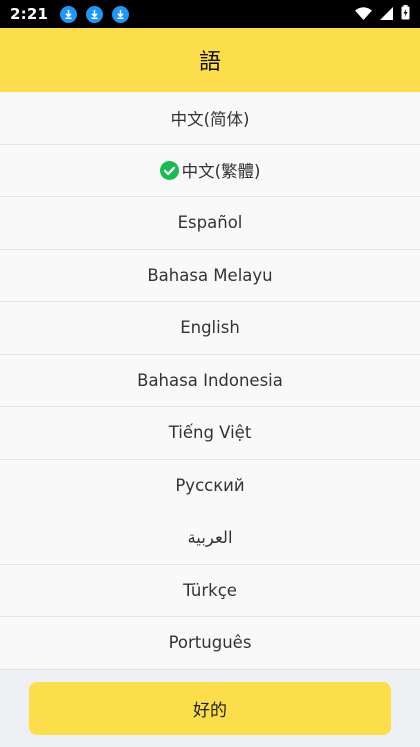 The image size is (420, 747). I want to click on language-item-ar: العربية, so click(210, 538).